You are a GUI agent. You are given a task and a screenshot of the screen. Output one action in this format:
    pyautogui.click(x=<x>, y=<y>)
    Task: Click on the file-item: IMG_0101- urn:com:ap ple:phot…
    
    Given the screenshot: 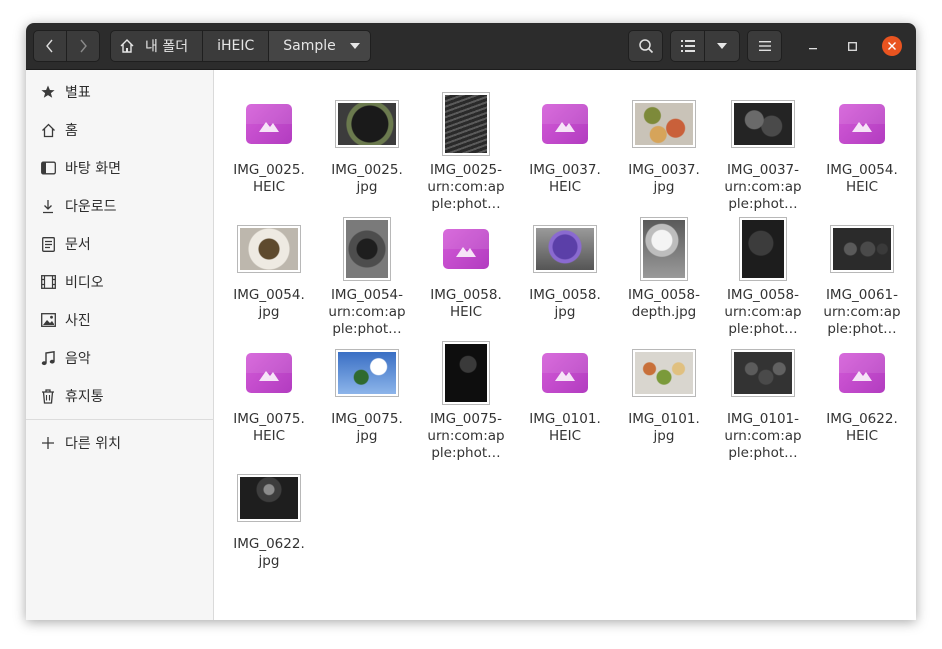 What is the action you would take?
    pyautogui.click(x=763, y=400)
    